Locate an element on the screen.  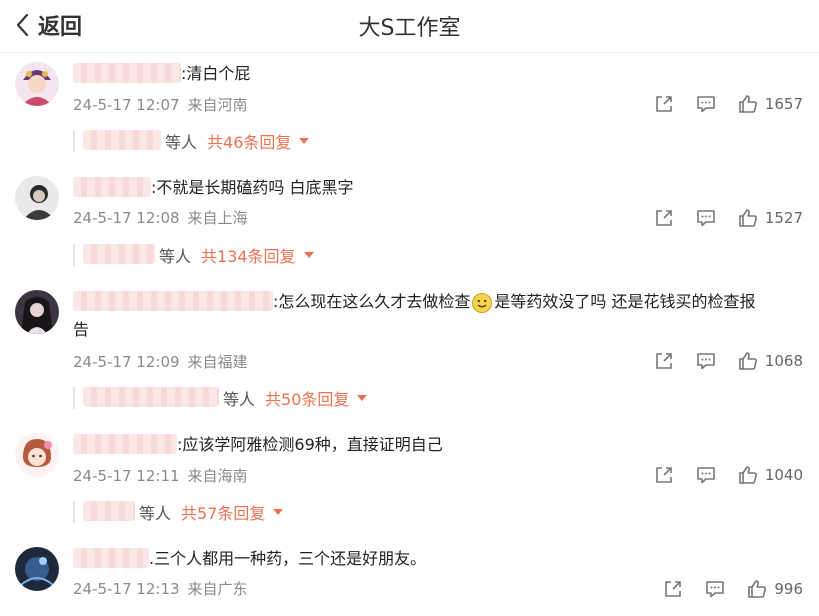
back-button: 返回 is located at coordinates (46, 25).